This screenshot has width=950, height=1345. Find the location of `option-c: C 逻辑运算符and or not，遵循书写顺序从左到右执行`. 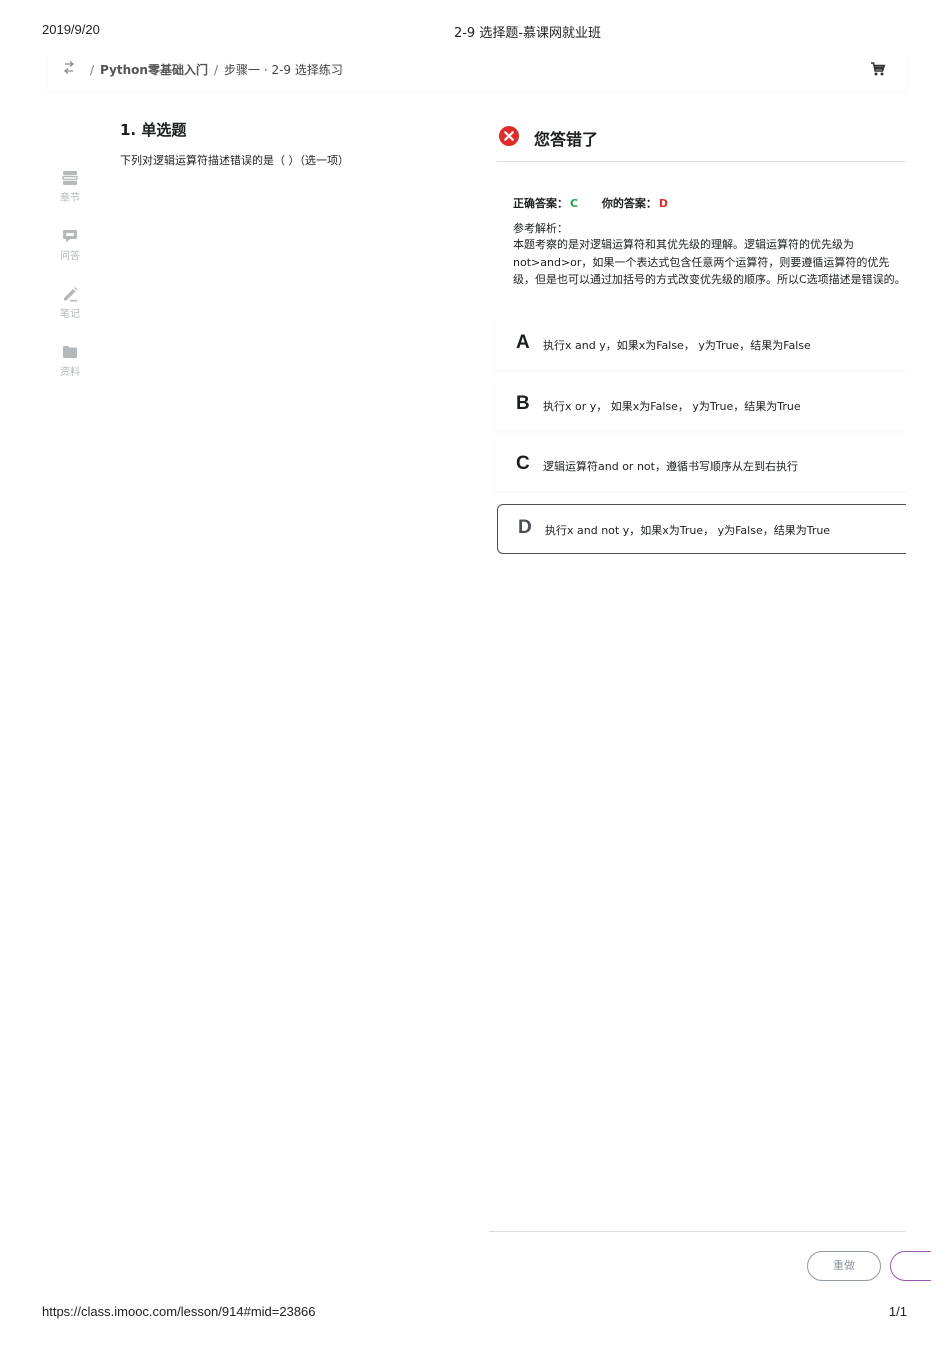

option-c: C 逻辑运算符and or not，遵循书写顺序从左到右执行 is located at coordinates (700, 466).